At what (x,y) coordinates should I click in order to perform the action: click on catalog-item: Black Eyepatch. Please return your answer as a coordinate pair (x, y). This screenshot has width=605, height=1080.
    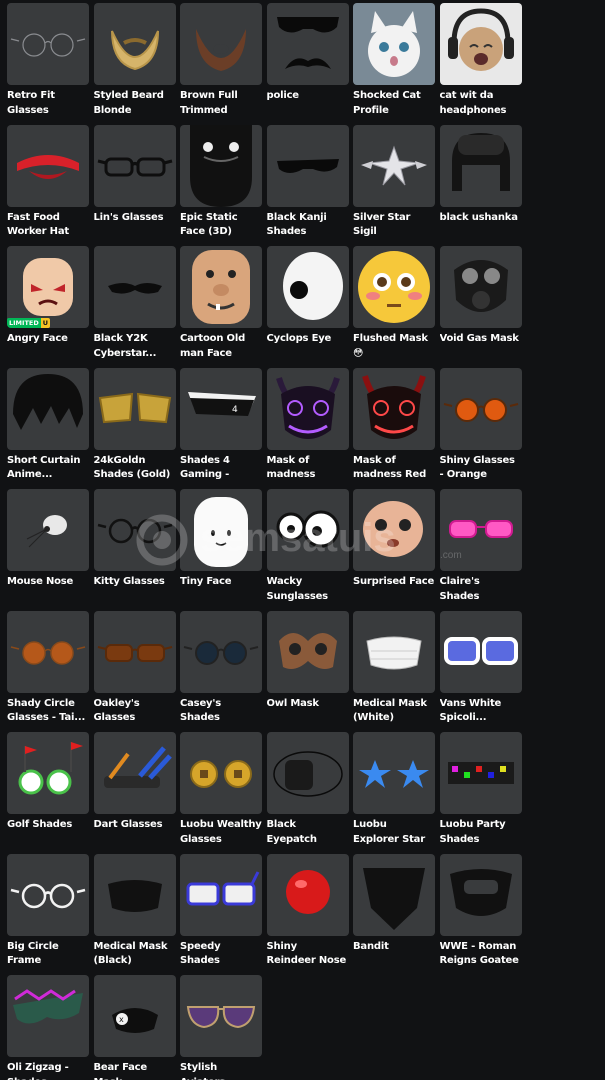
    Looking at the image, I should click on (307, 793).